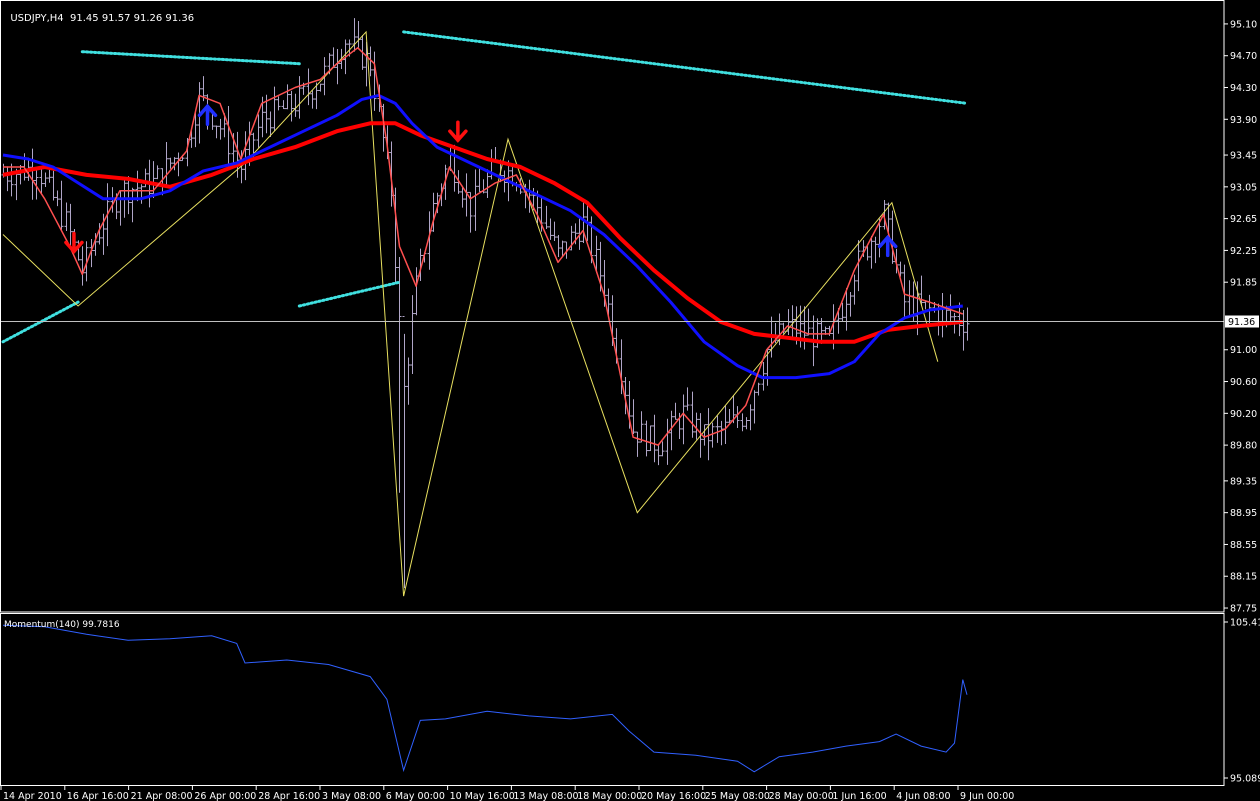  I want to click on price-tick-label: 92.25, so click(1243, 251).